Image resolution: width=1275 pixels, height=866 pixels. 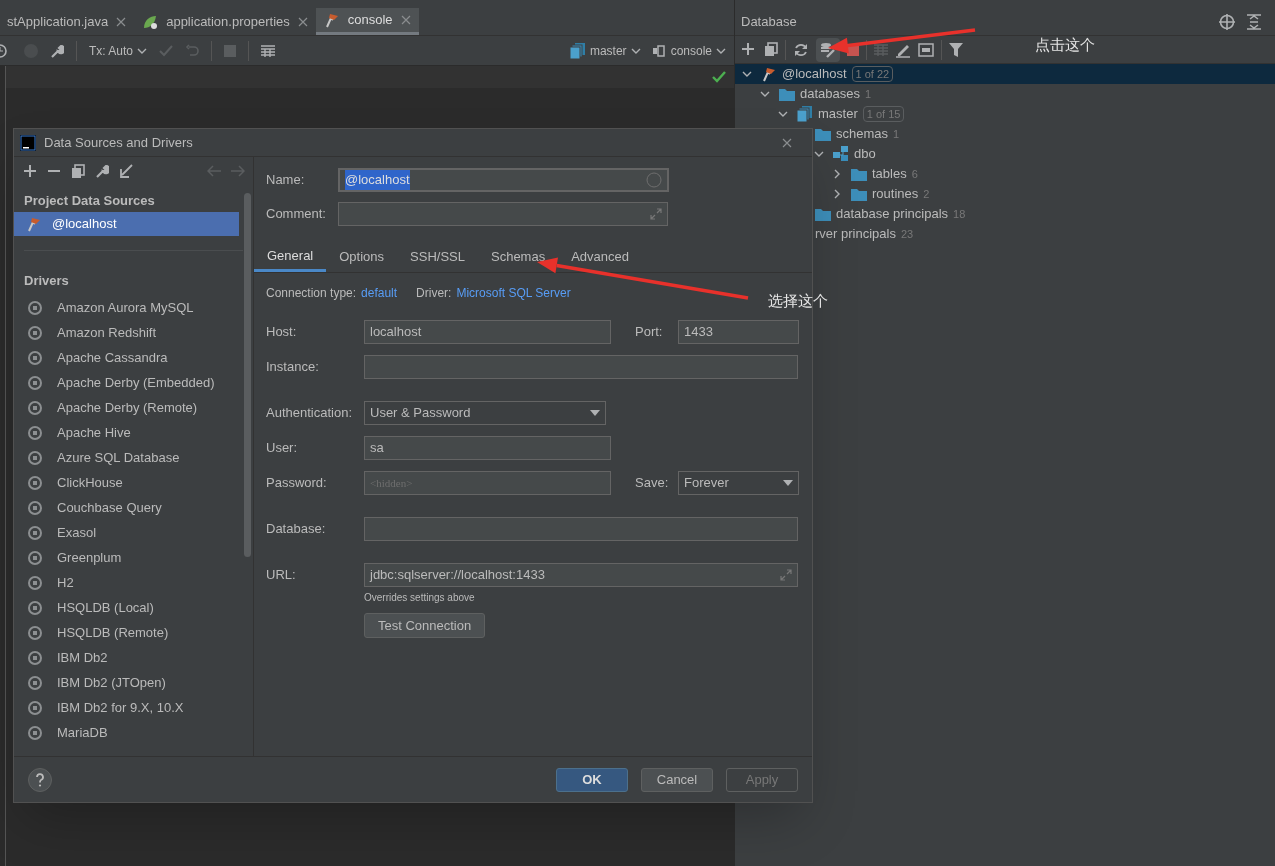 I want to click on driver-item: ClickHouse, so click(x=133, y=482).